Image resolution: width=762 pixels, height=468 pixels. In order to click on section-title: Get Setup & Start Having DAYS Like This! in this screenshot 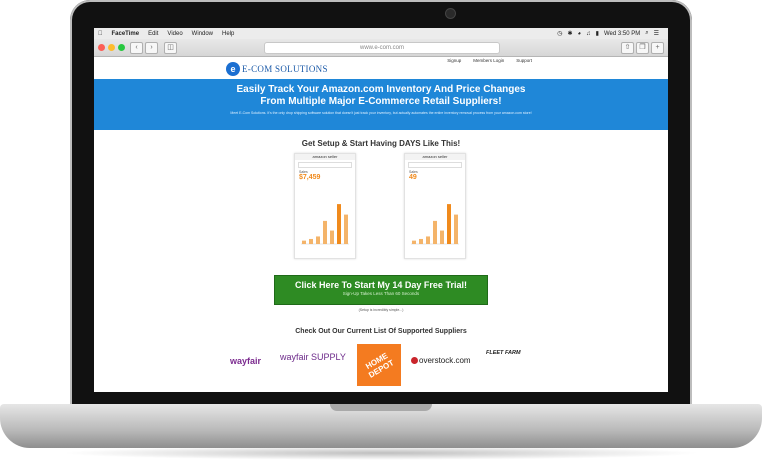, I will do `click(381, 143)`.